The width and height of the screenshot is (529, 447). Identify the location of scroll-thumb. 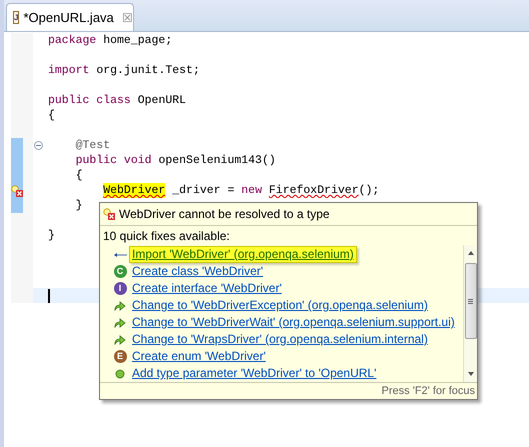
(470, 301).